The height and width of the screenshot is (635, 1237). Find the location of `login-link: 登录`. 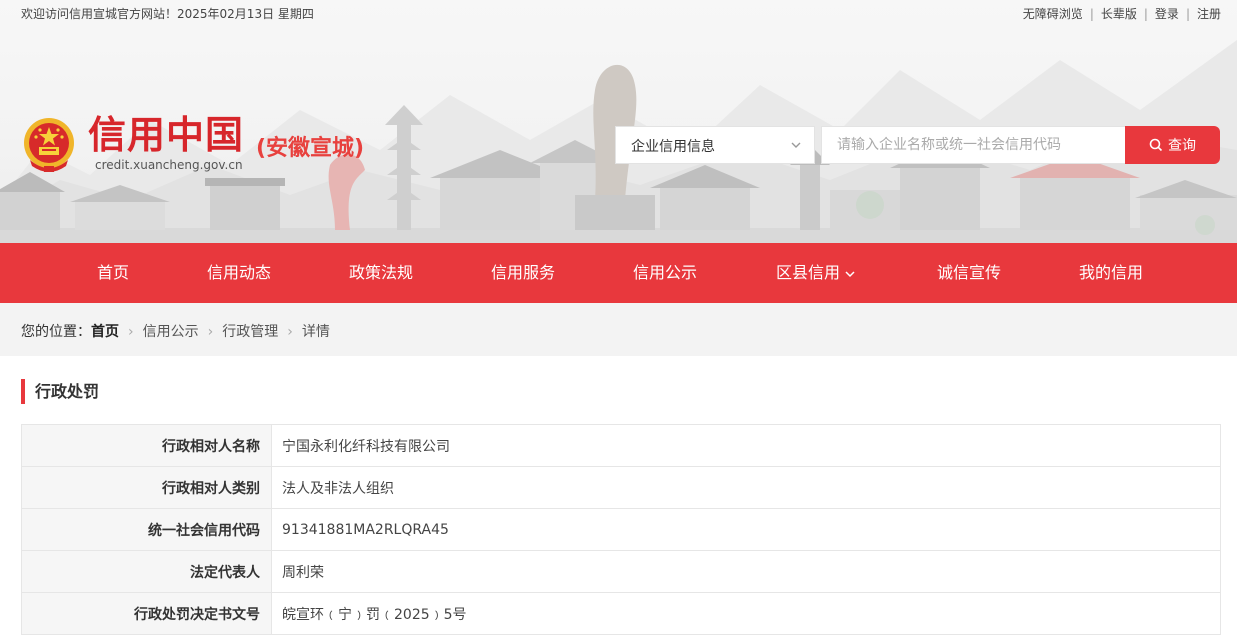

login-link: 登录 is located at coordinates (1167, 14).